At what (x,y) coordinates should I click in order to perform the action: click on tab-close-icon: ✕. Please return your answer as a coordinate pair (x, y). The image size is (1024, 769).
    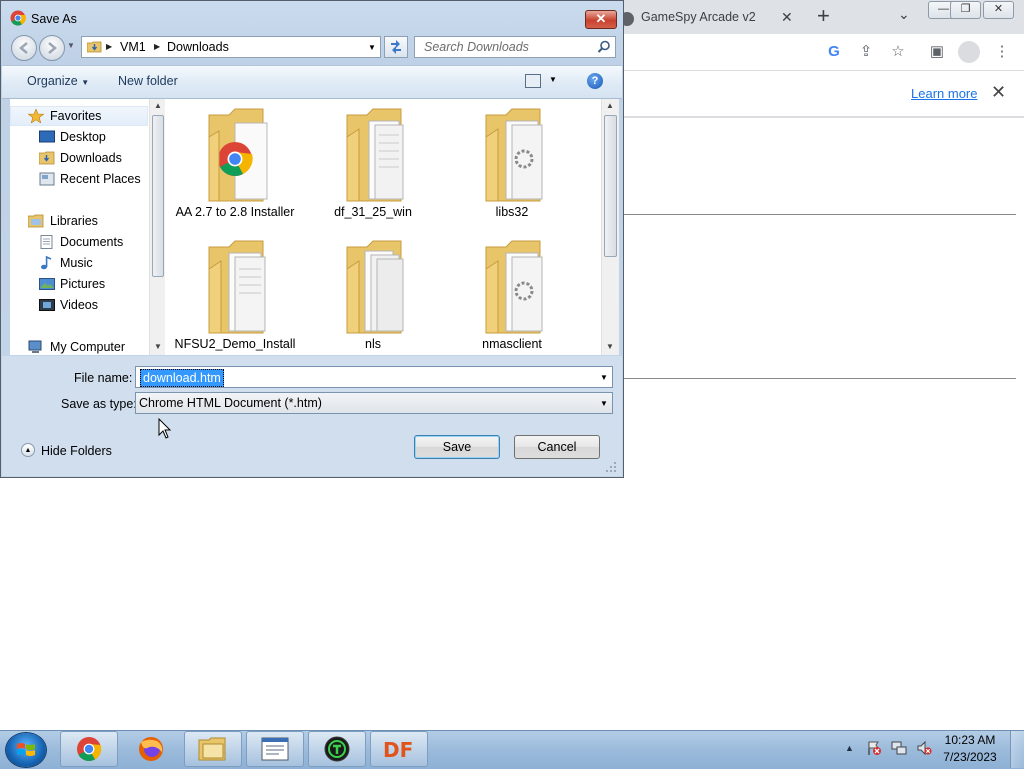
    Looking at the image, I should click on (787, 17).